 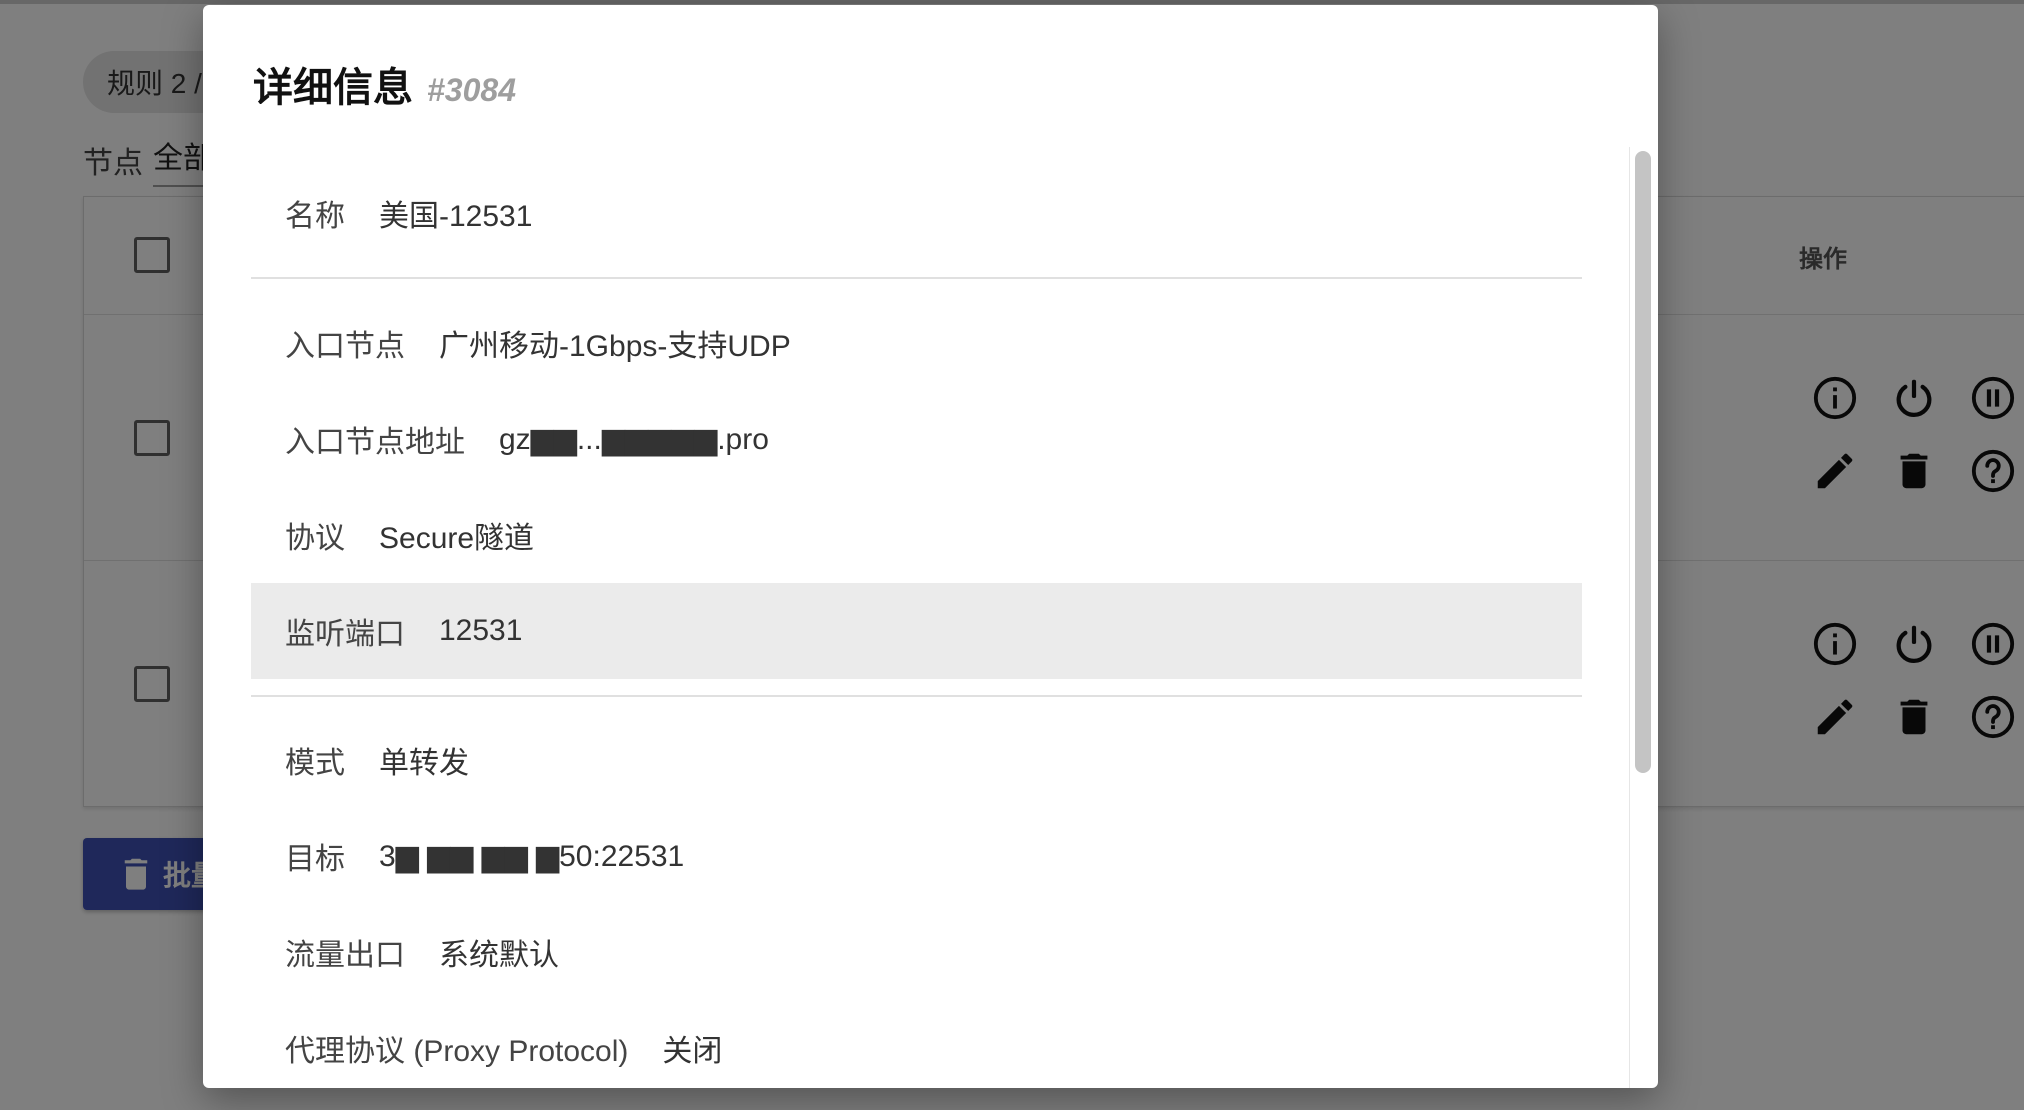 What do you see at coordinates (532, 856) in the screenshot?
I see `field-value: 3▆ ▆▆ ▆▆ ▆50:22531` at bounding box center [532, 856].